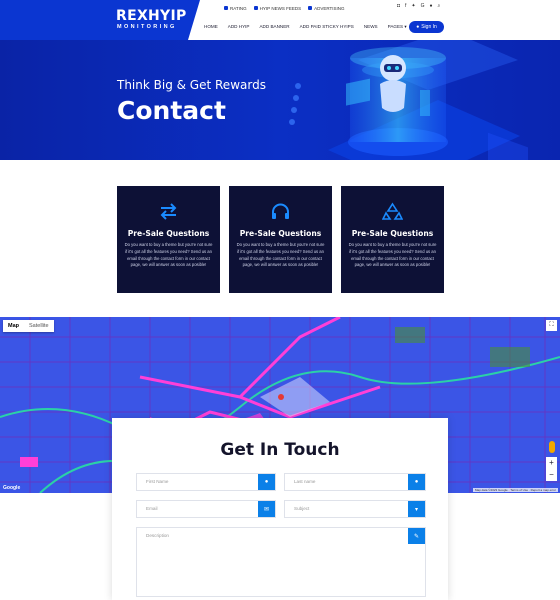  I want to click on map-type-tabs: Map Satellite, so click(28, 326).